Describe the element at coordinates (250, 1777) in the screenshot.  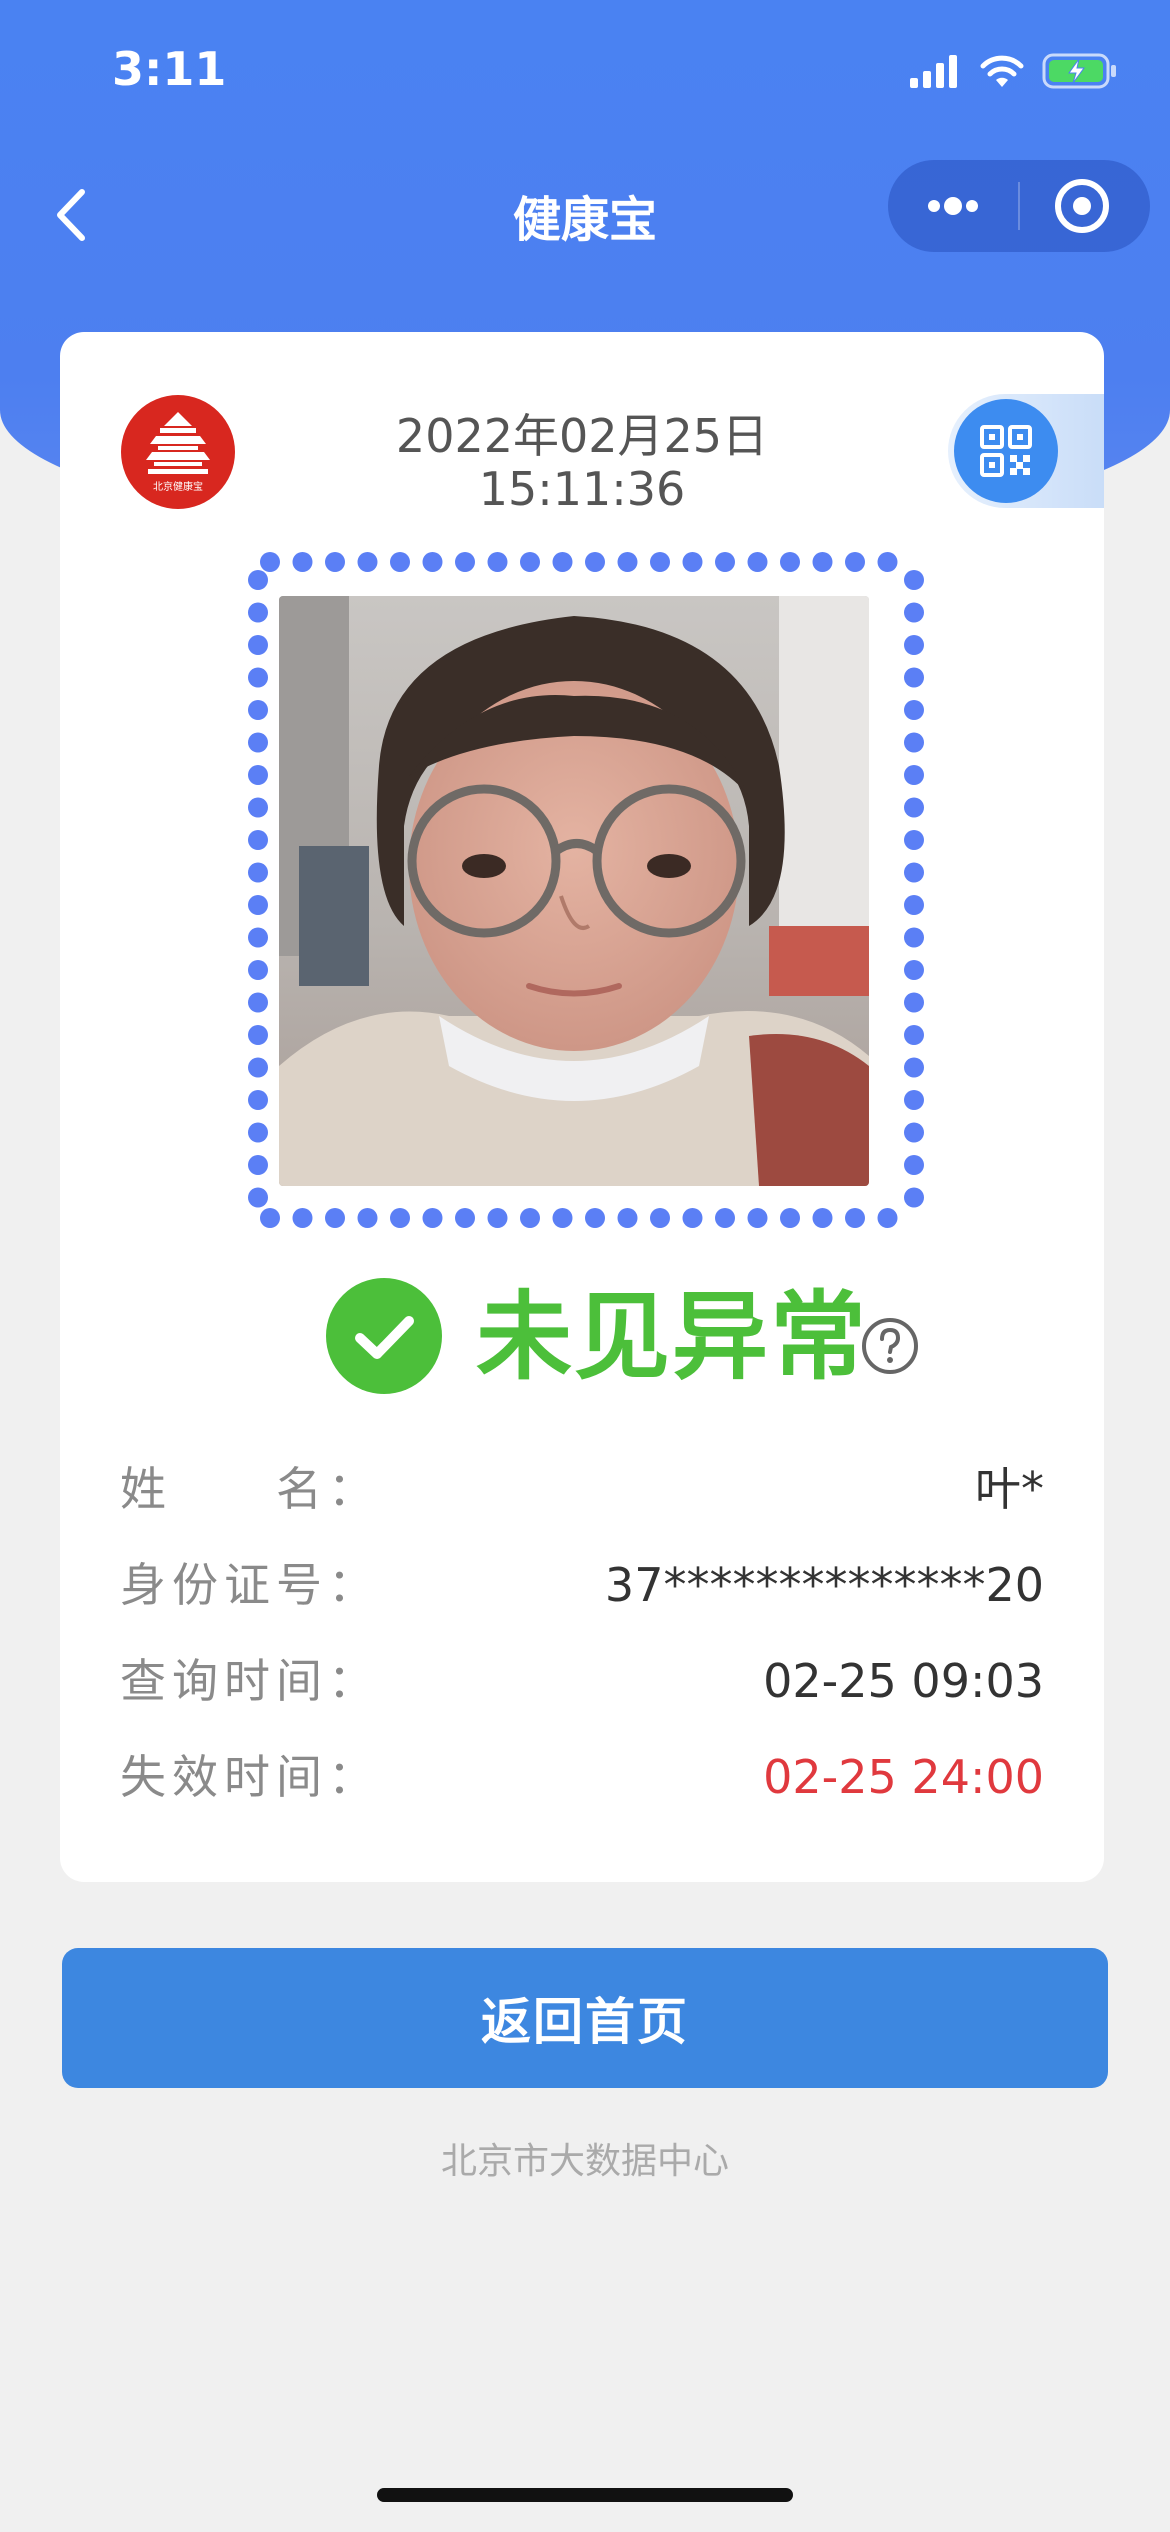
I see `expiry-time-label: 失效时间：` at that location.